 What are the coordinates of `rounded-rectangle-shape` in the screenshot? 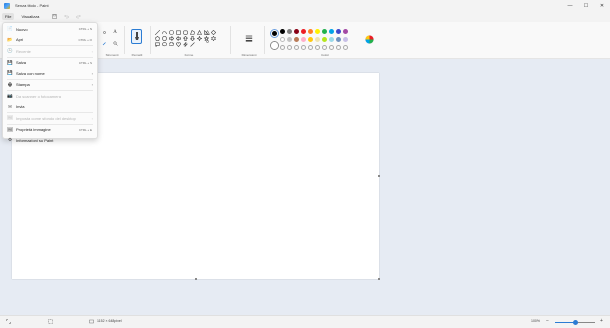 It's located at (185, 32).